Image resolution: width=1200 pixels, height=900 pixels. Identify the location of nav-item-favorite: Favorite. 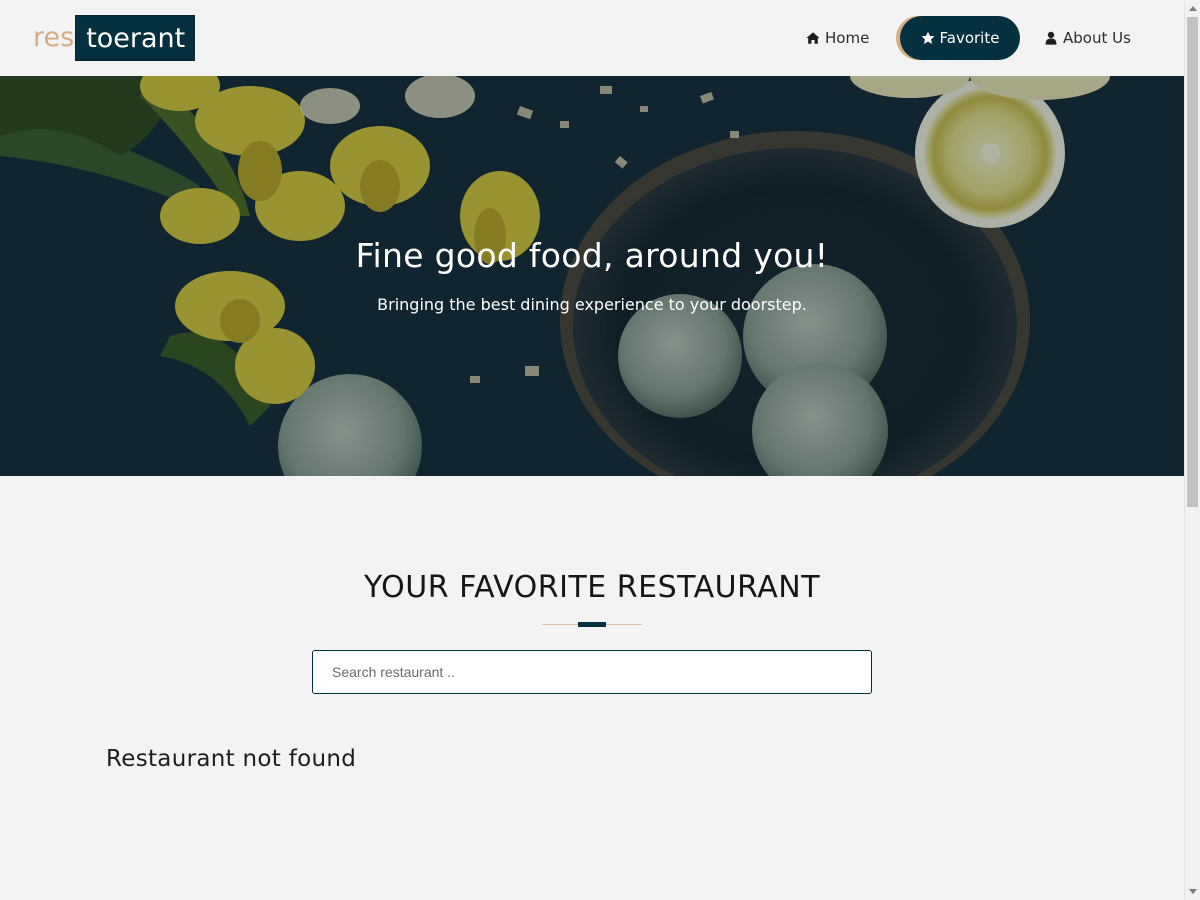
(960, 38).